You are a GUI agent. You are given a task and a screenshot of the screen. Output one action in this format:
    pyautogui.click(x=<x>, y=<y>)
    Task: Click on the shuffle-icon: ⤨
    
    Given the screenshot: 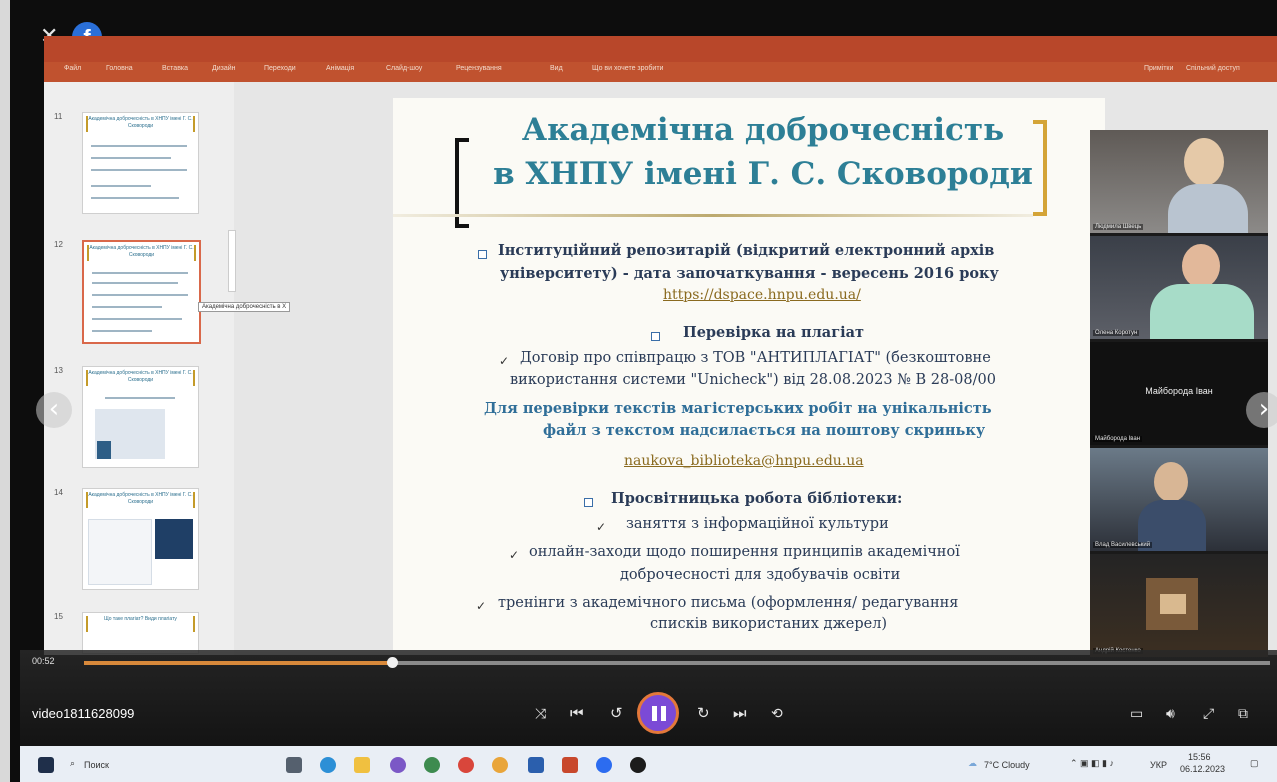 What is the action you would take?
    pyautogui.click(x=540, y=714)
    